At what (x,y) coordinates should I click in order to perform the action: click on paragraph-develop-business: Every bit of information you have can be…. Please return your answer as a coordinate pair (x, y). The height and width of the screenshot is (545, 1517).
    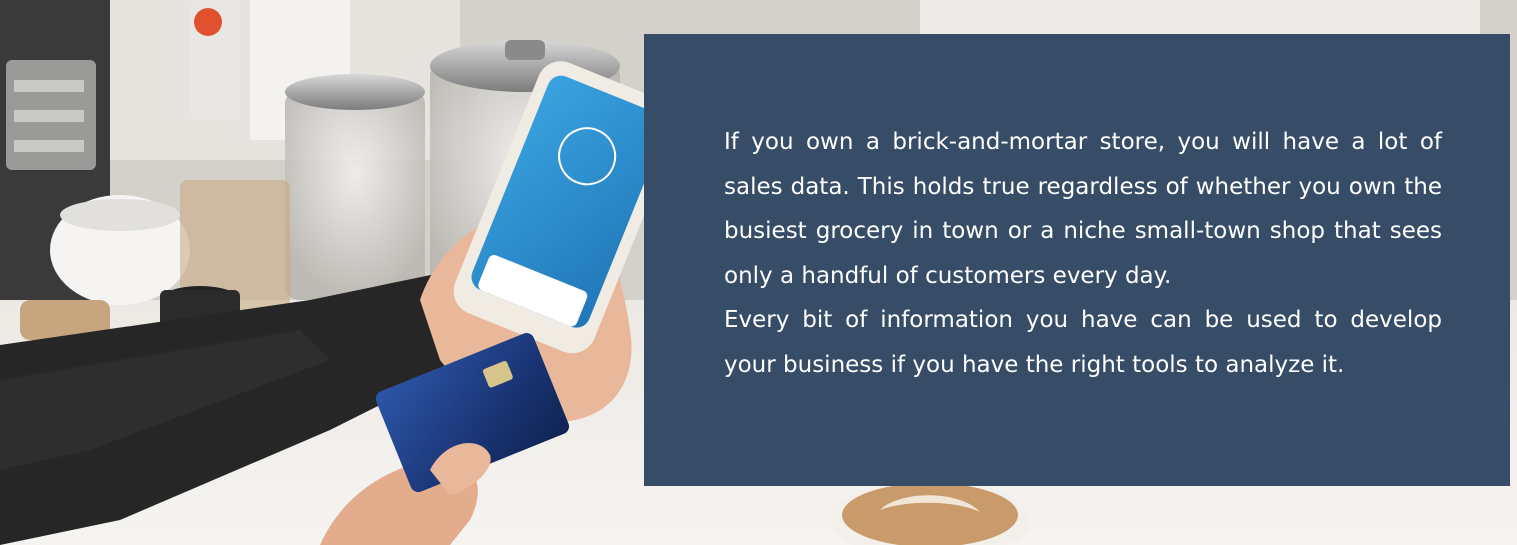
    Looking at the image, I should click on (1083, 342).